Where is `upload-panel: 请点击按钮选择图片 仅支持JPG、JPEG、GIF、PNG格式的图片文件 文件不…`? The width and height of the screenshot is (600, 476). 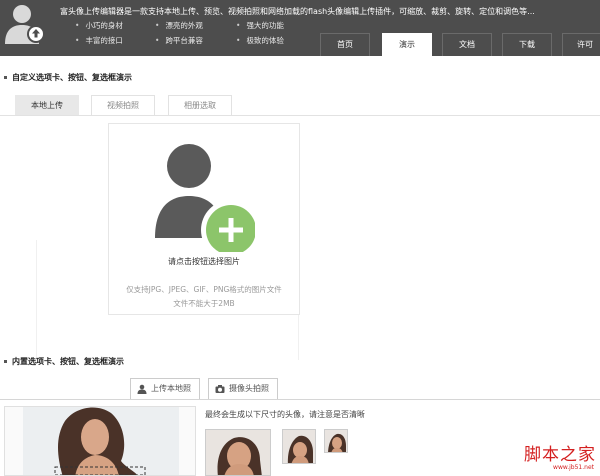 upload-panel: 请点击按钮选择图片 仅支持JPG、JPEG、GIF、PNG格式的图片文件 文件不… is located at coordinates (204, 219).